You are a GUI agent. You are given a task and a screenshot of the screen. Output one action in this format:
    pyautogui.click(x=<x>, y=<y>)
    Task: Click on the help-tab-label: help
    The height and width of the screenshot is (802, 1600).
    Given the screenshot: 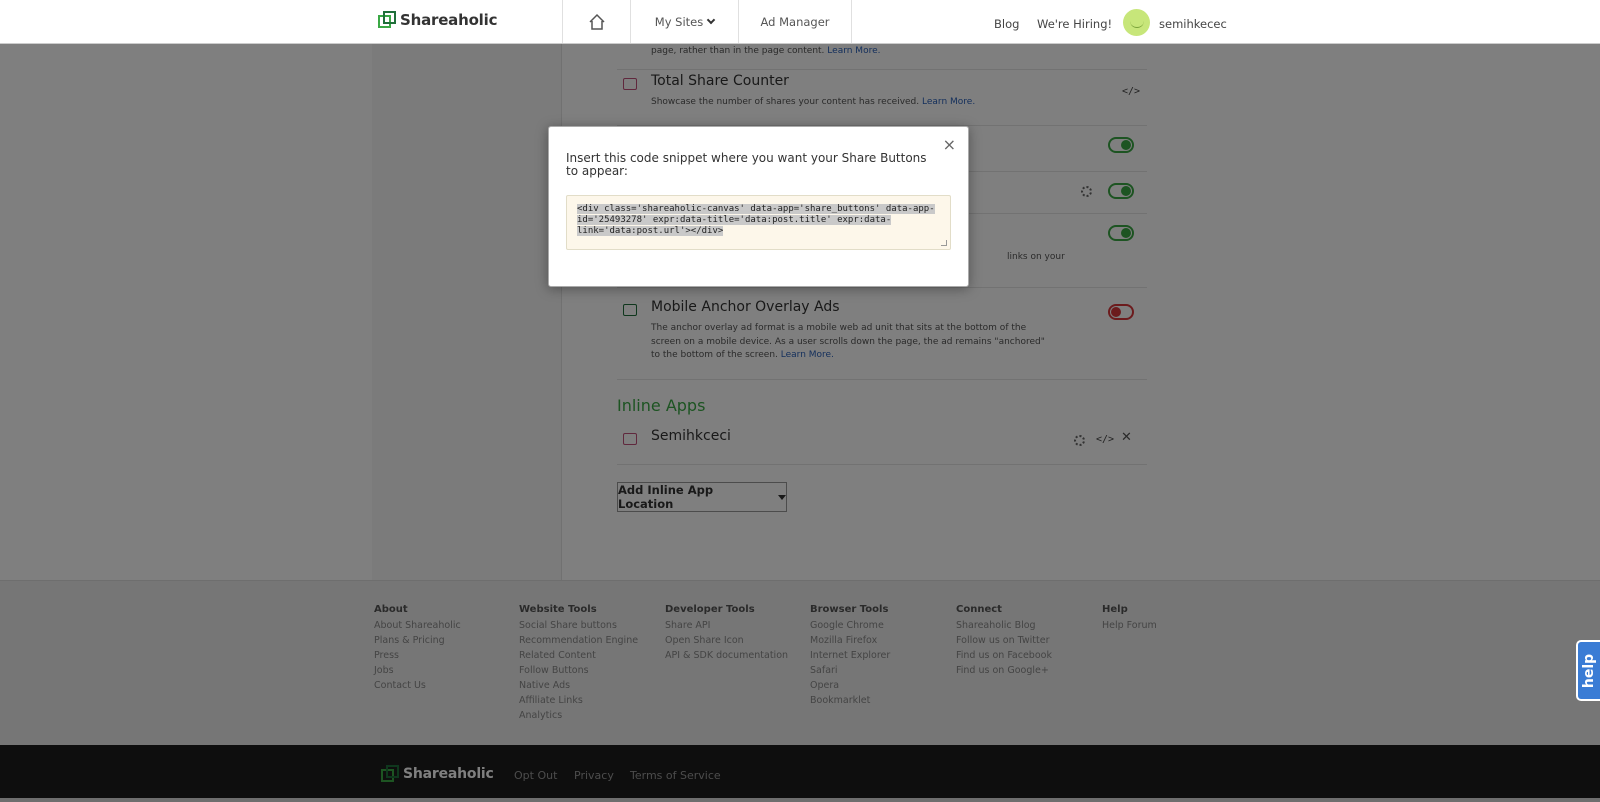 What is the action you would take?
    pyautogui.click(x=1589, y=670)
    